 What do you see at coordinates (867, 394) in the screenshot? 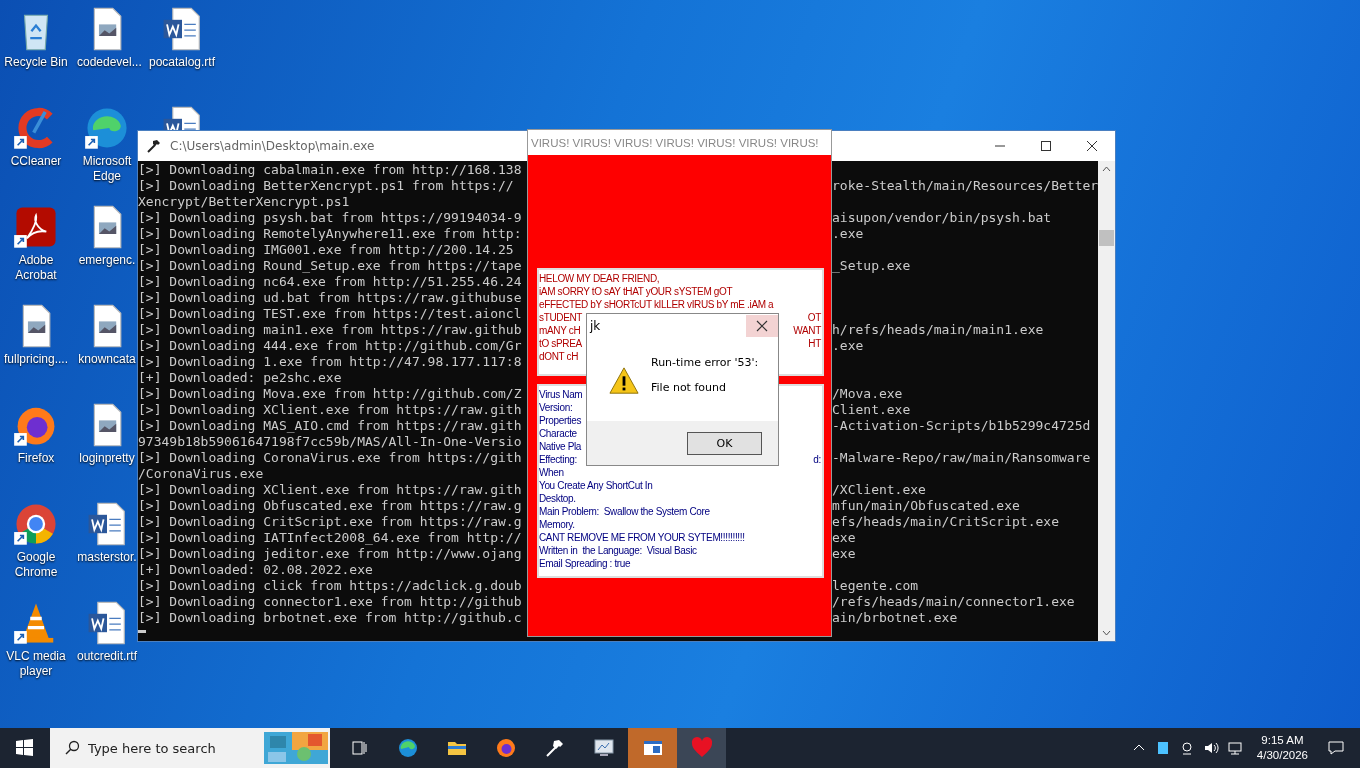
I see `console-line: /Mova.exe` at bounding box center [867, 394].